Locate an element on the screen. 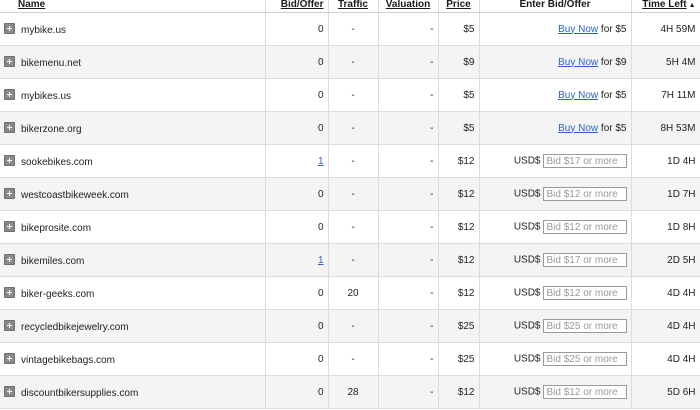 Image resolution: width=700 pixels, height=410 pixels. domain-name-cell: sookebikes.com is located at coordinates (133, 161).